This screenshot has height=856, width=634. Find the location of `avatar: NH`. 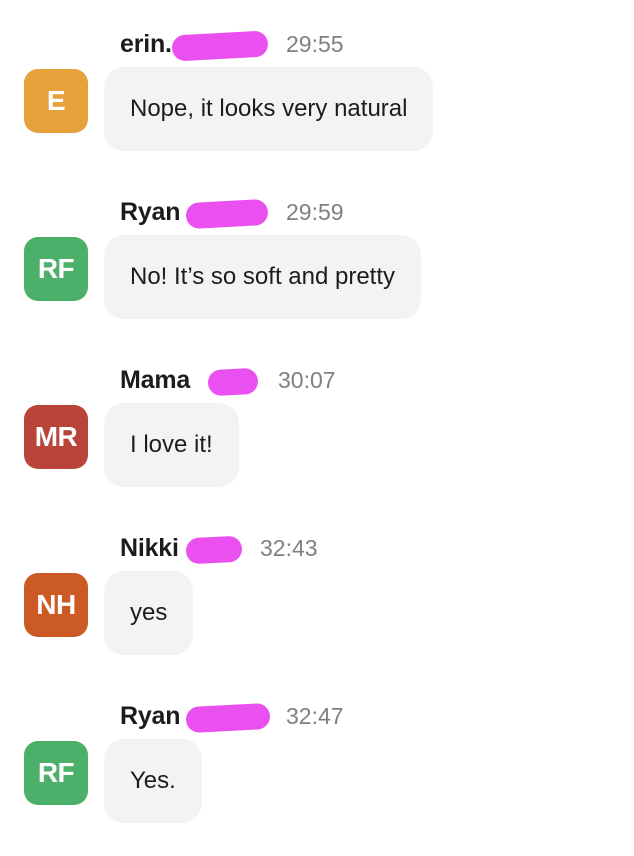

avatar: NH is located at coordinates (56, 605).